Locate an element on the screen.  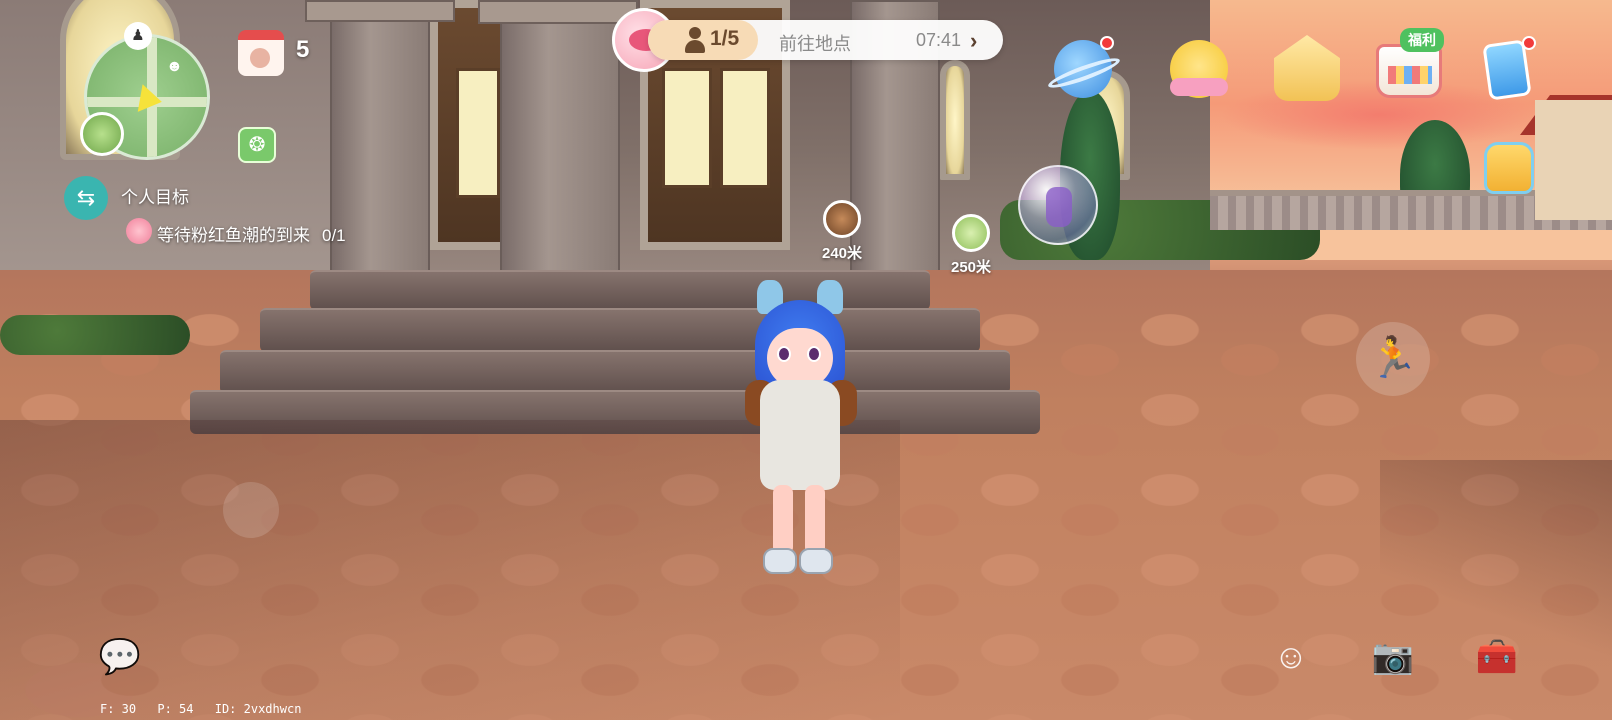
distance-marker: 240米 is located at coordinates (842, 231).